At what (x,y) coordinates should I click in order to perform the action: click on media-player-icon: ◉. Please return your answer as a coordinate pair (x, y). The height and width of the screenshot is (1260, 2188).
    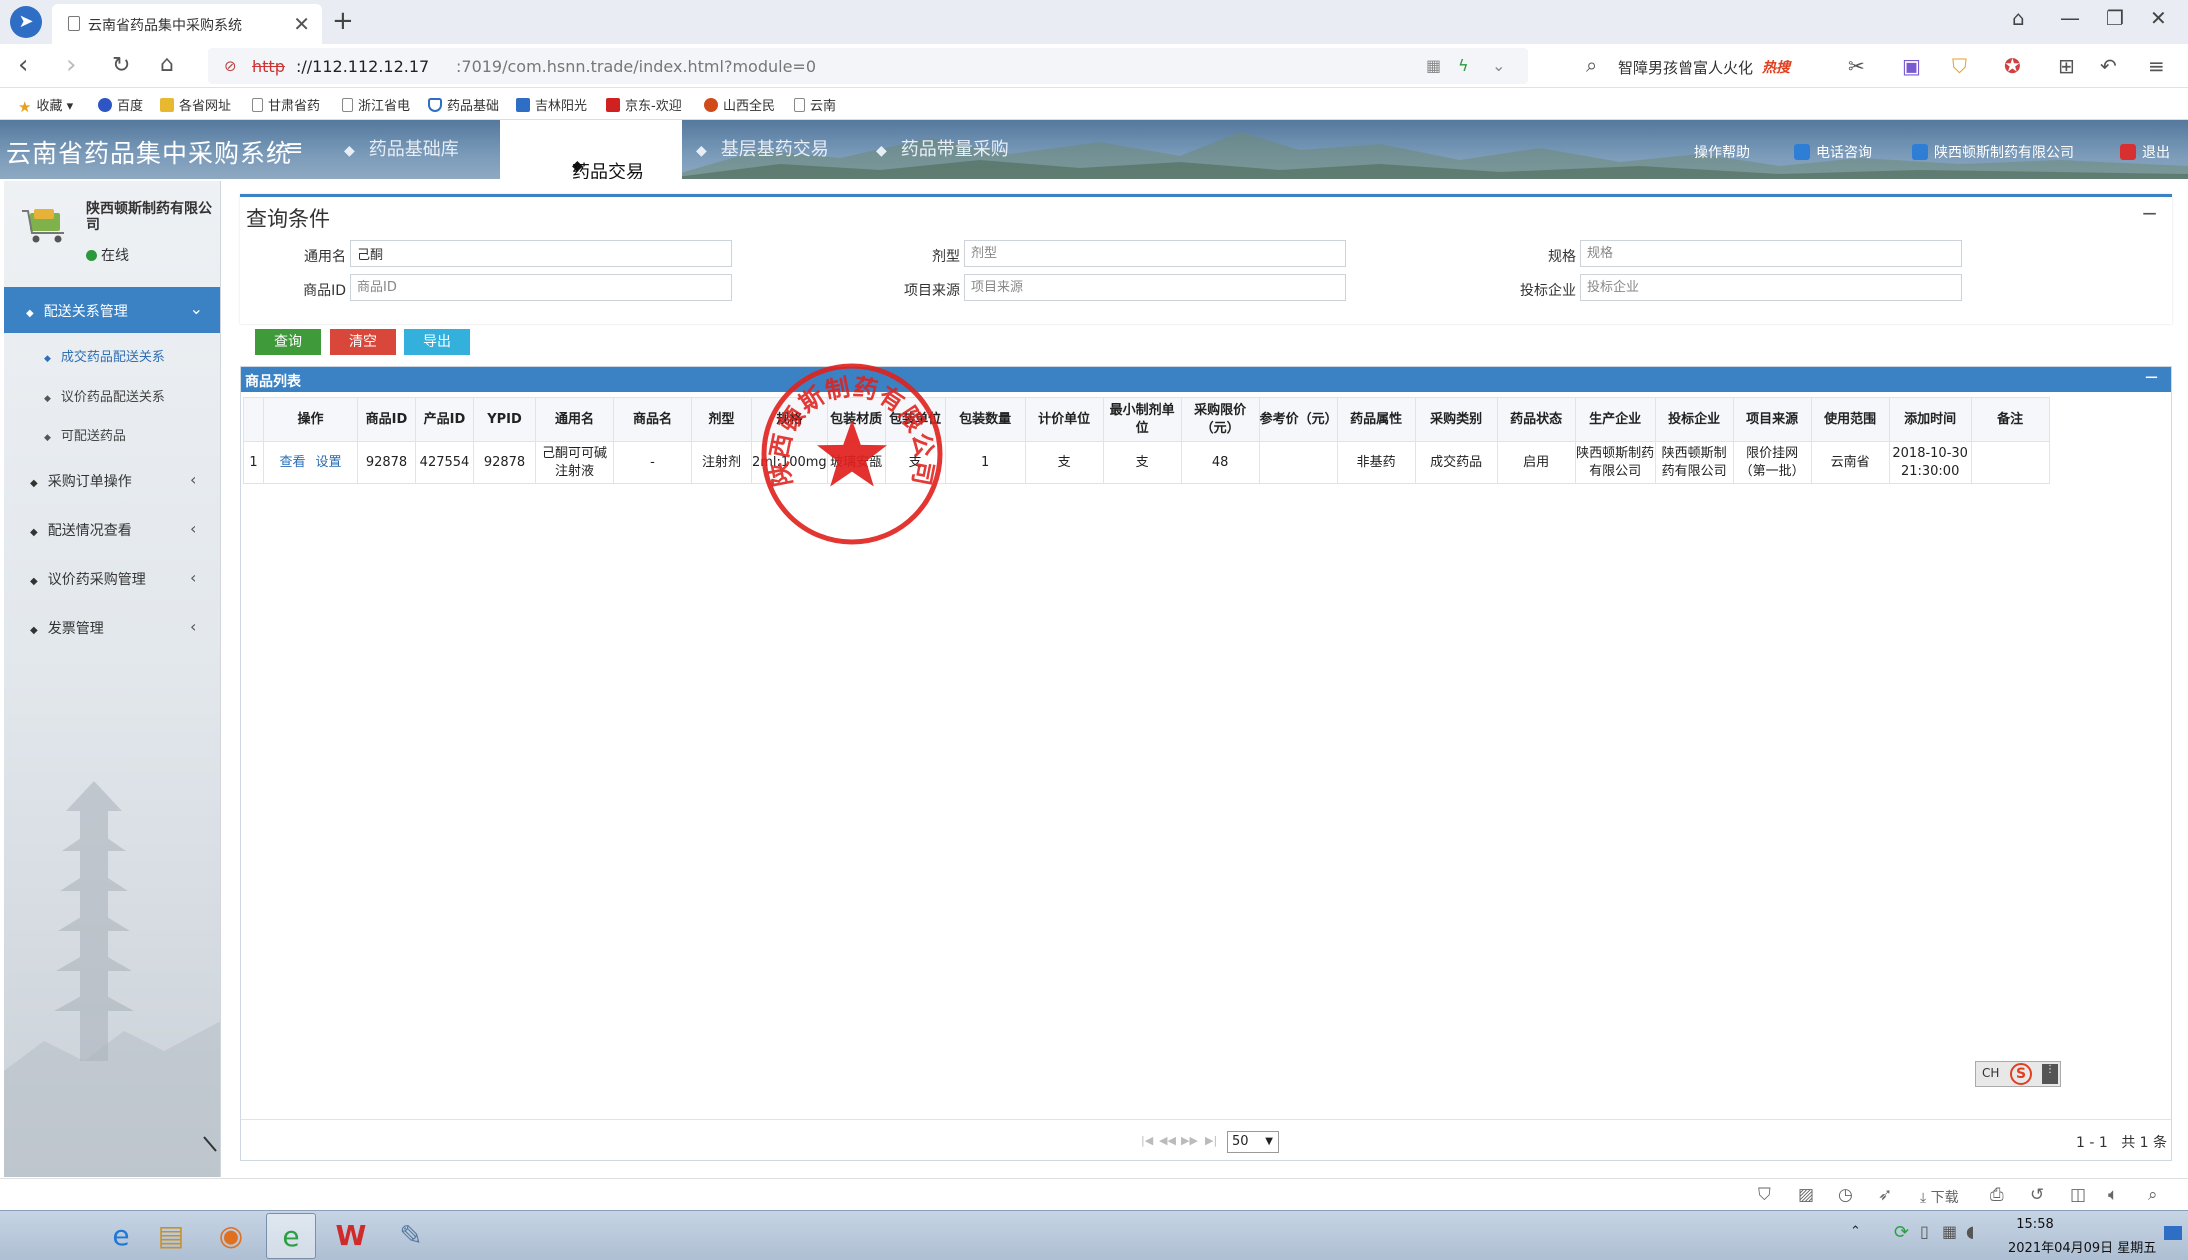
    Looking at the image, I should click on (231, 1236).